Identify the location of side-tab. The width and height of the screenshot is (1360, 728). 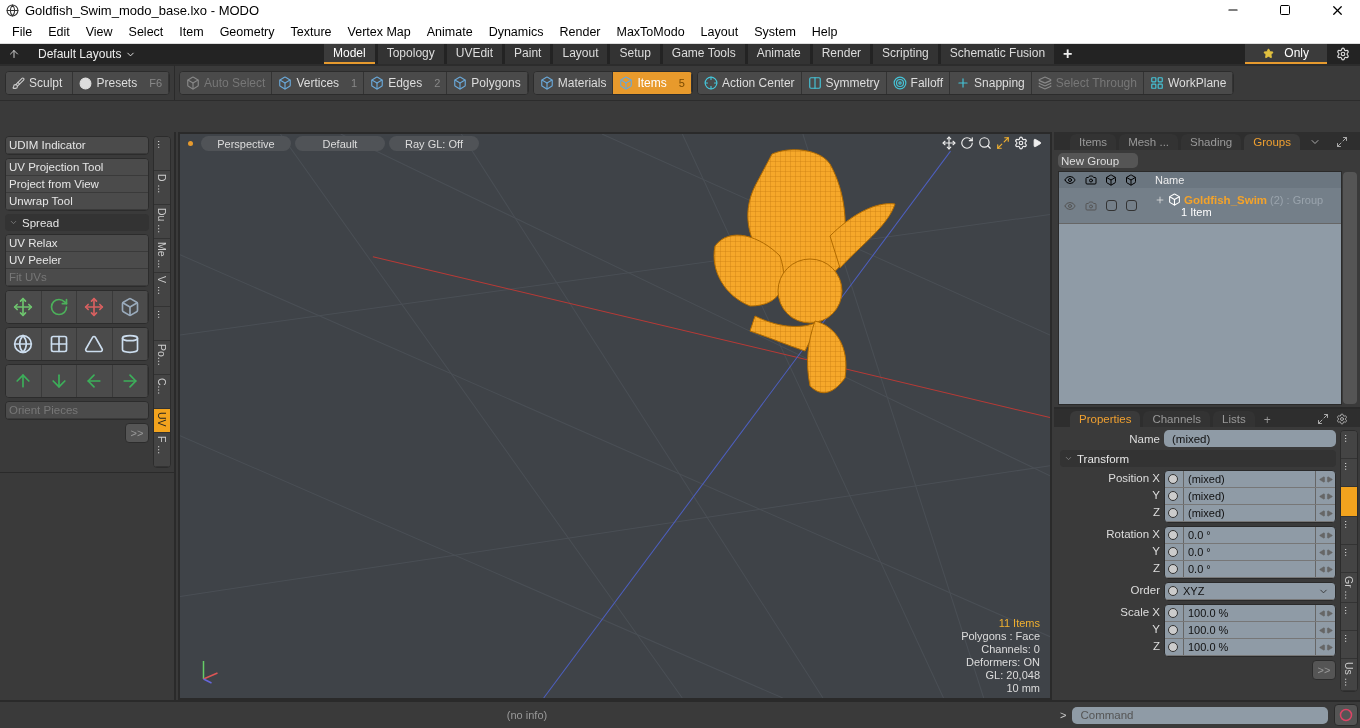
(1349, 502).